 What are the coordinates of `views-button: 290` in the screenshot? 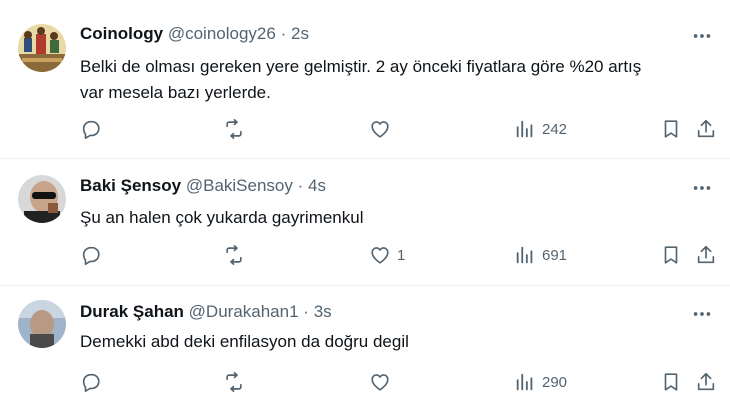 It's located at (540, 382).